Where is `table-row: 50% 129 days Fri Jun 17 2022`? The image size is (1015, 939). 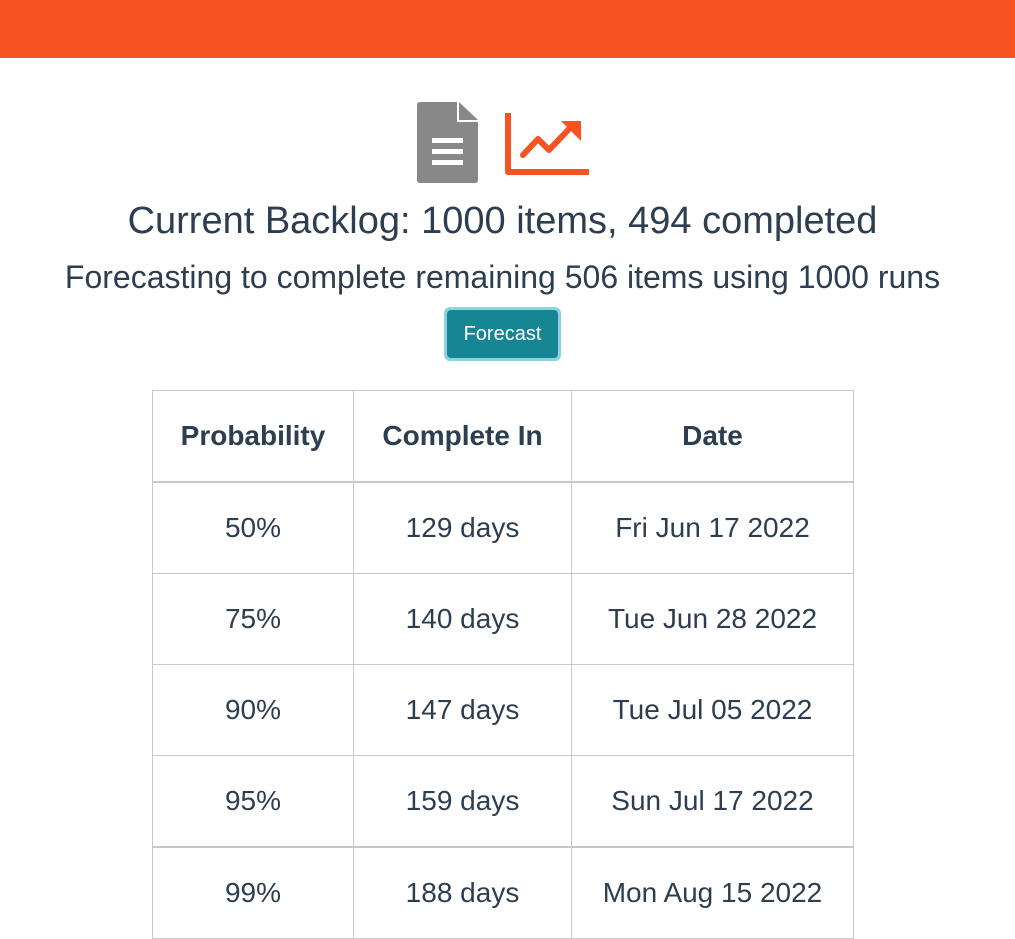
table-row: 50% 129 days Fri Jun 17 2022 is located at coordinates (503, 527).